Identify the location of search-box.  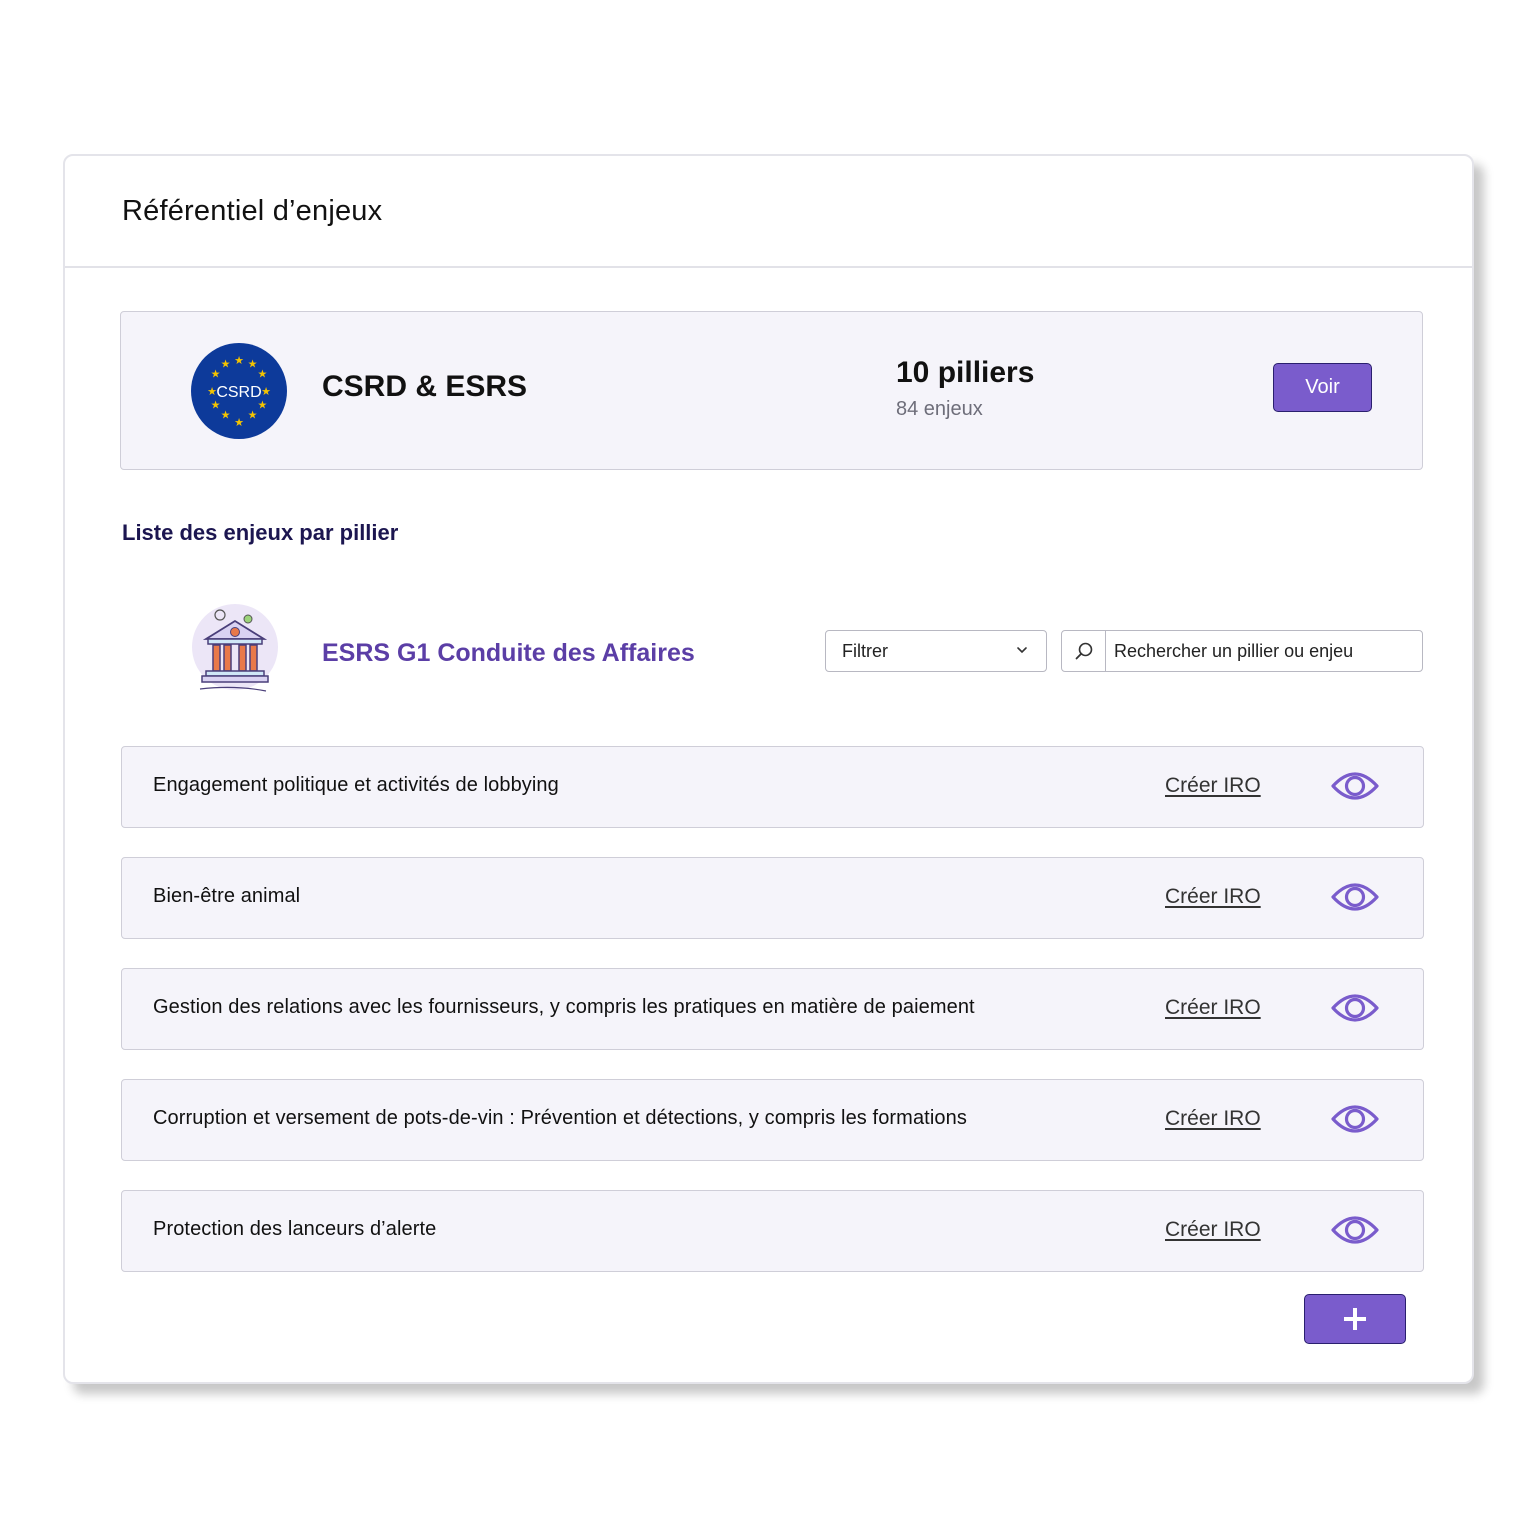
(1242, 651).